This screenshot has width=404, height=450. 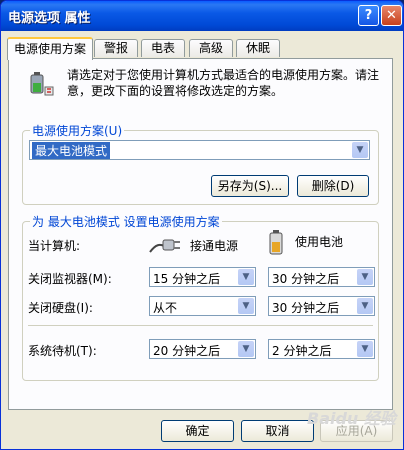 I want to click on hard-disk-off-label: 关闭硬盘(I):, so click(x=60, y=308).